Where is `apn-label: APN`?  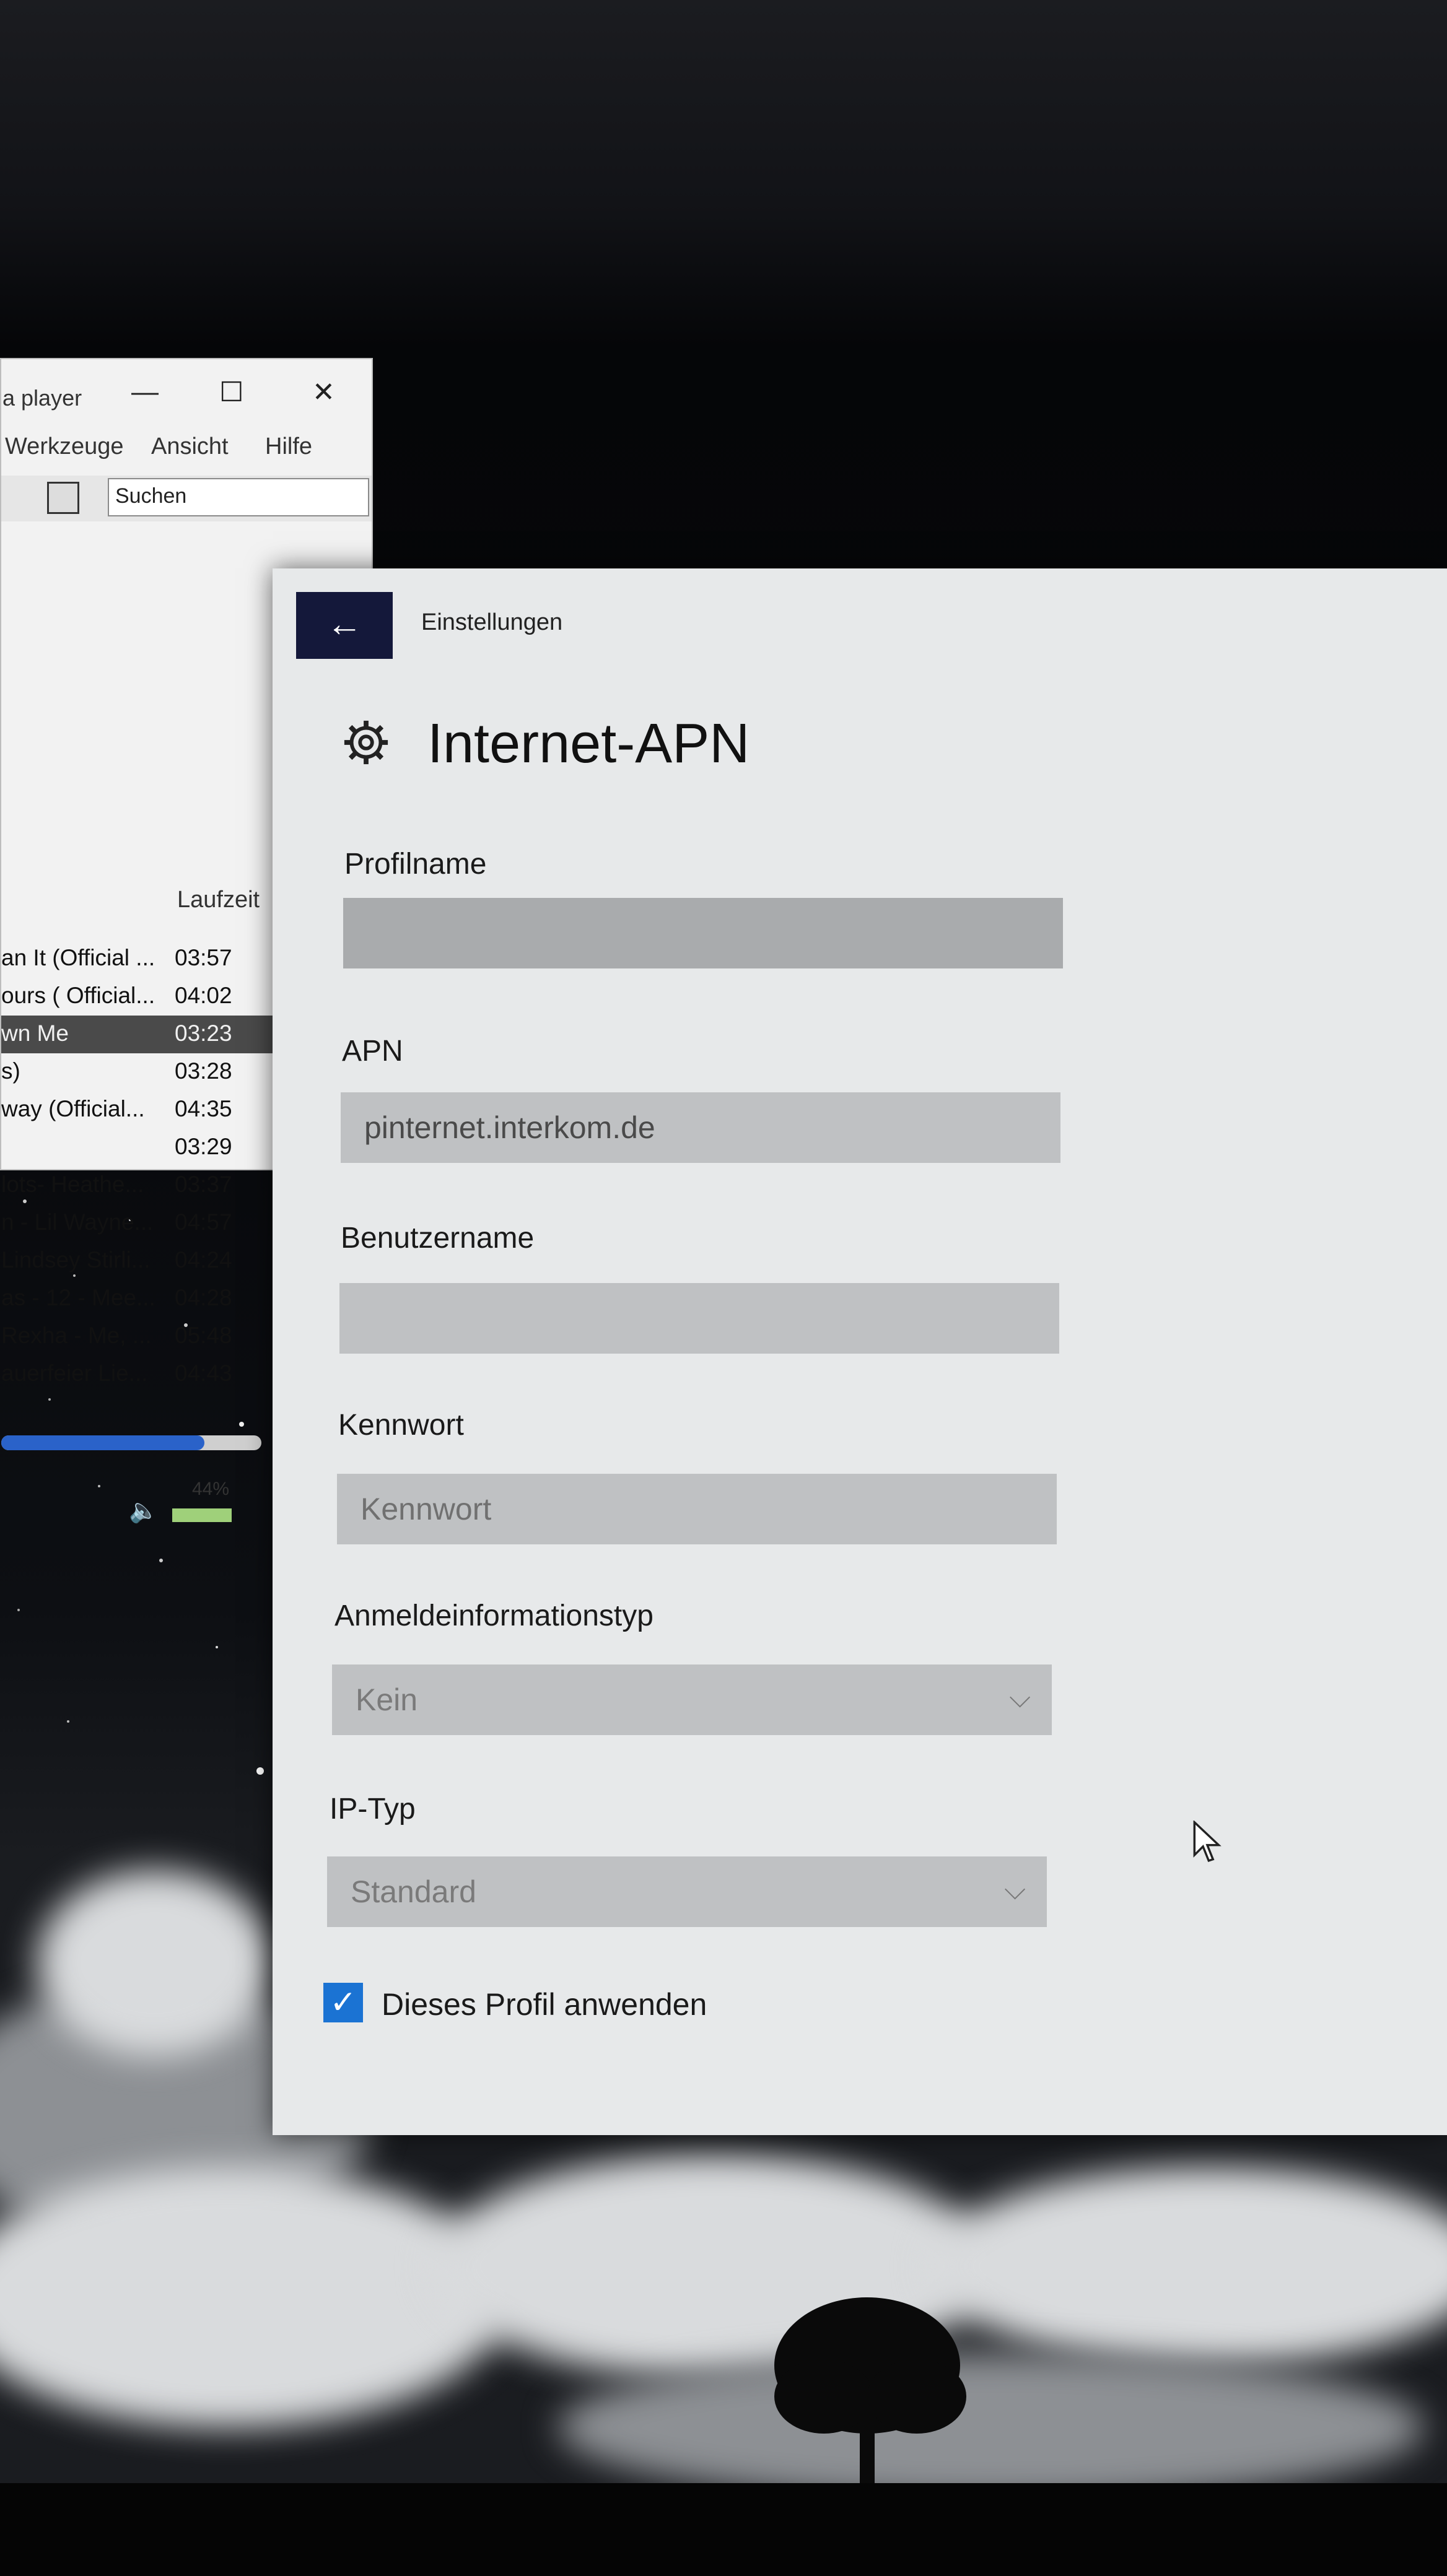 apn-label: APN is located at coordinates (373, 1051).